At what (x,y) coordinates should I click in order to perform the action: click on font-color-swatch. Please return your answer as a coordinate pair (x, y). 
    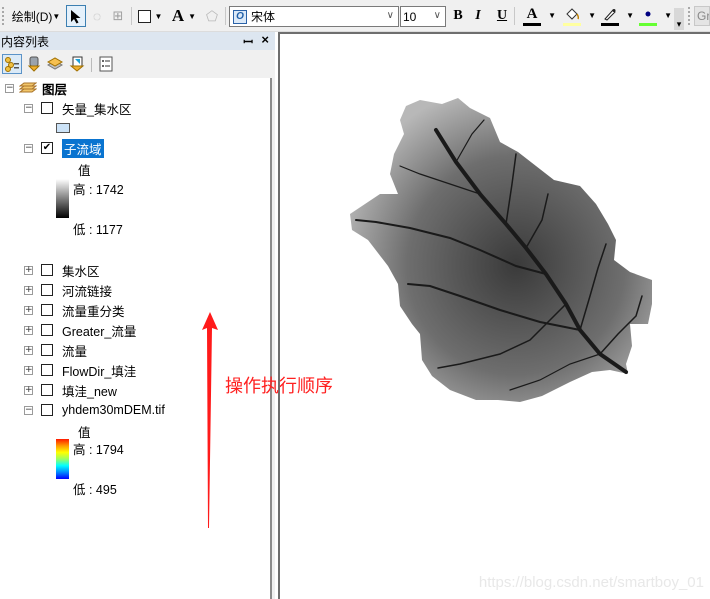
    Looking at the image, I should click on (532, 24).